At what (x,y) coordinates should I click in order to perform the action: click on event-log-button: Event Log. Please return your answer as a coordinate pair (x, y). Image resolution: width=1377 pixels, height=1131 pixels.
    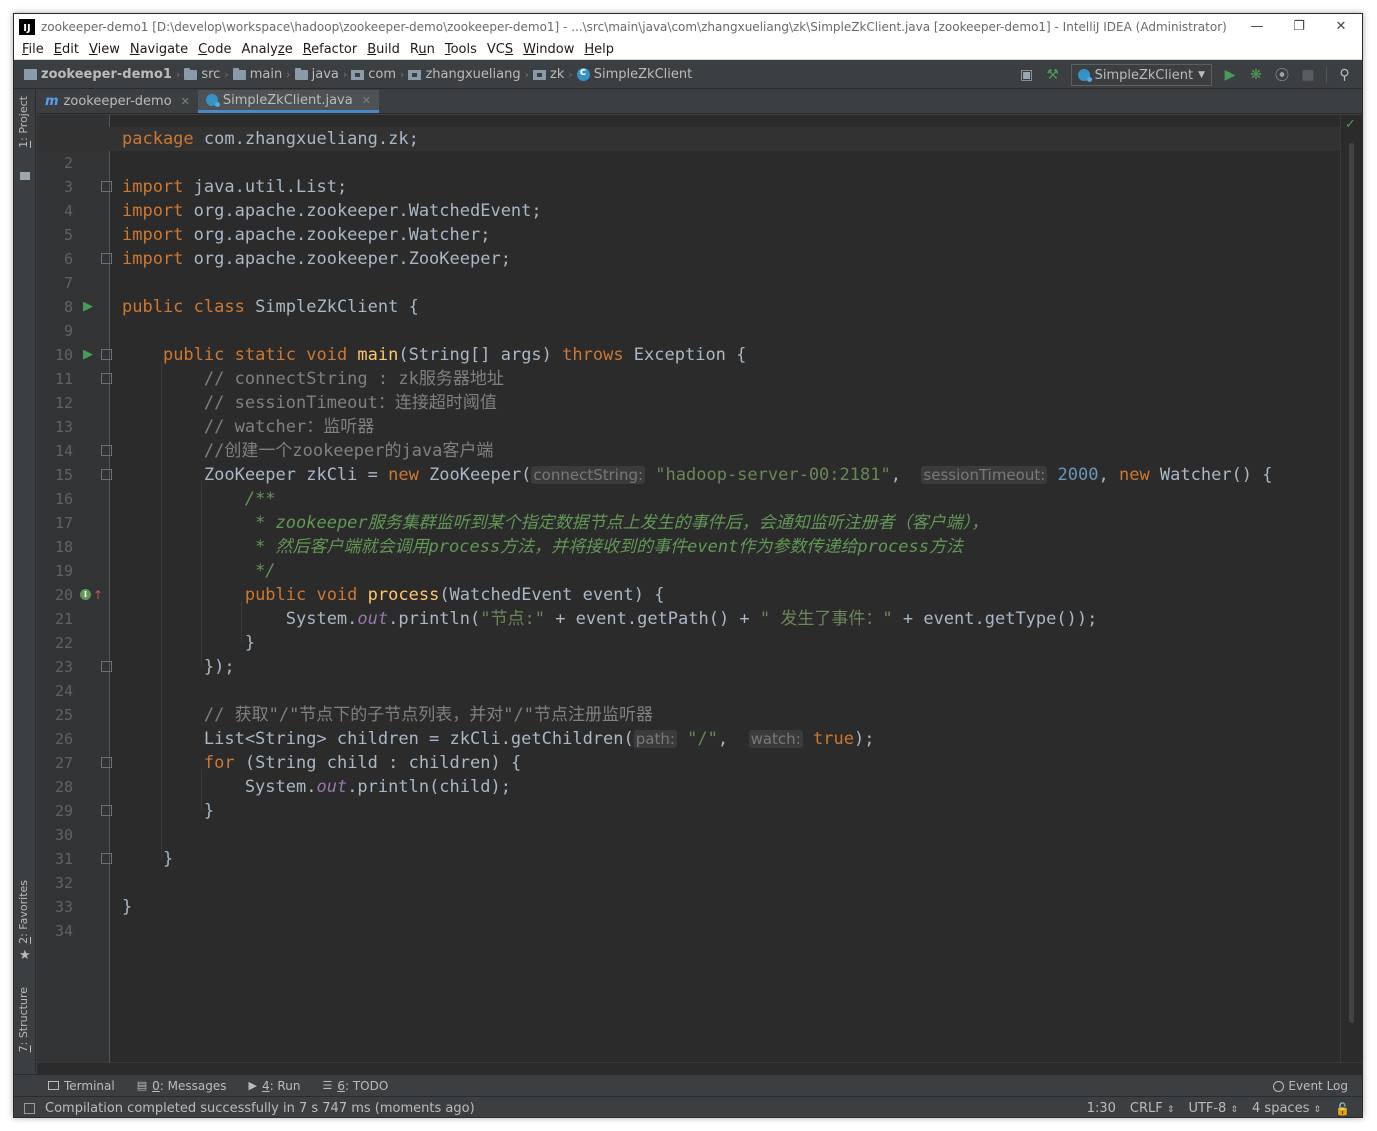
    Looking at the image, I should click on (1310, 1086).